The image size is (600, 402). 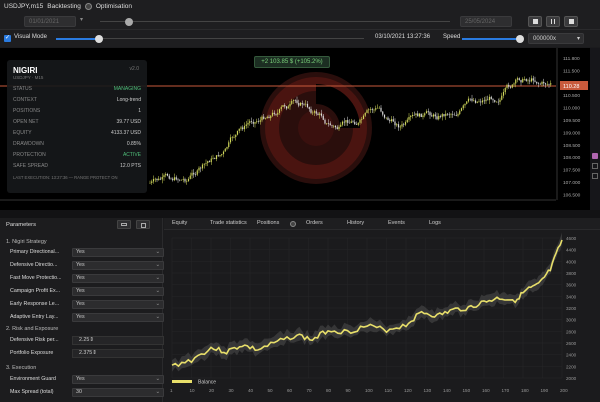 What do you see at coordinates (553, 21) in the screenshot?
I see `pause-button` at bounding box center [553, 21].